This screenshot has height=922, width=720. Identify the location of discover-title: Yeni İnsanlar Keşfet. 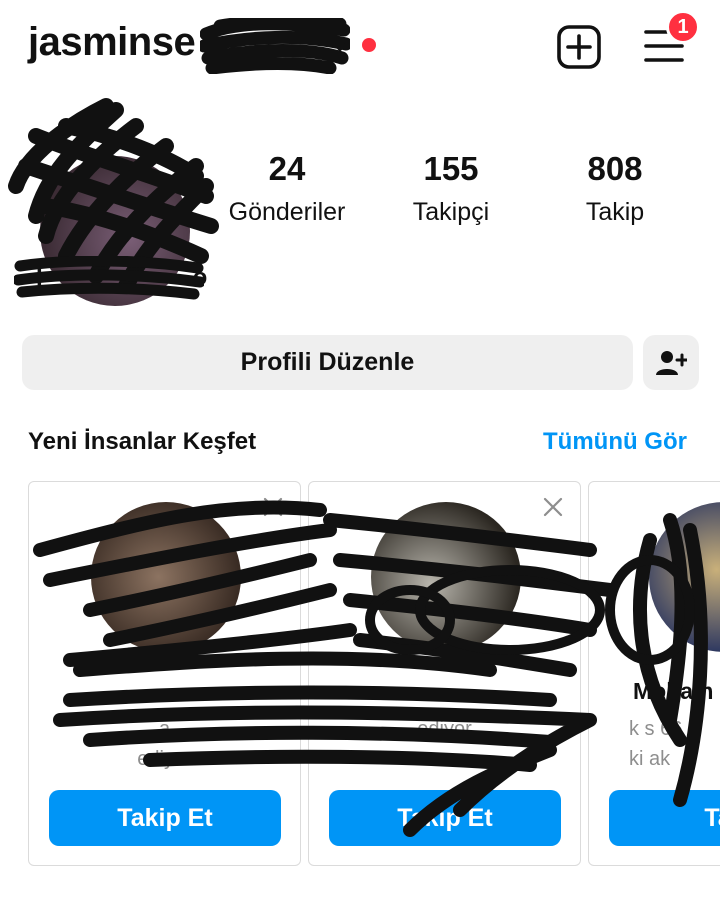
(142, 441).